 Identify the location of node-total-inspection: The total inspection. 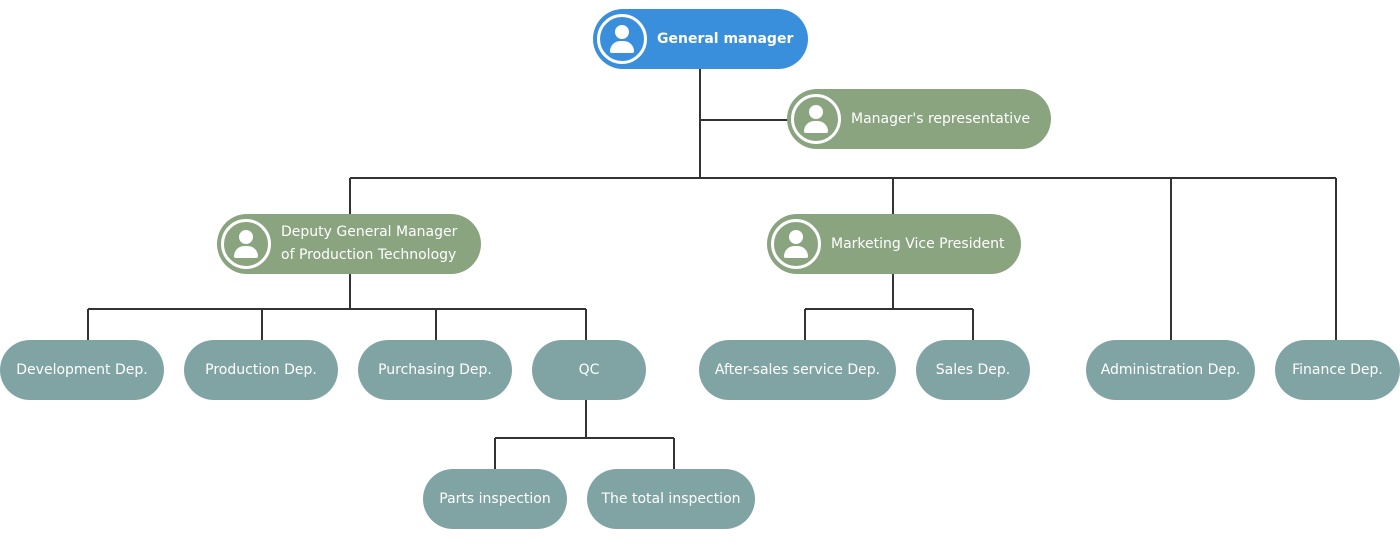
(671, 499).